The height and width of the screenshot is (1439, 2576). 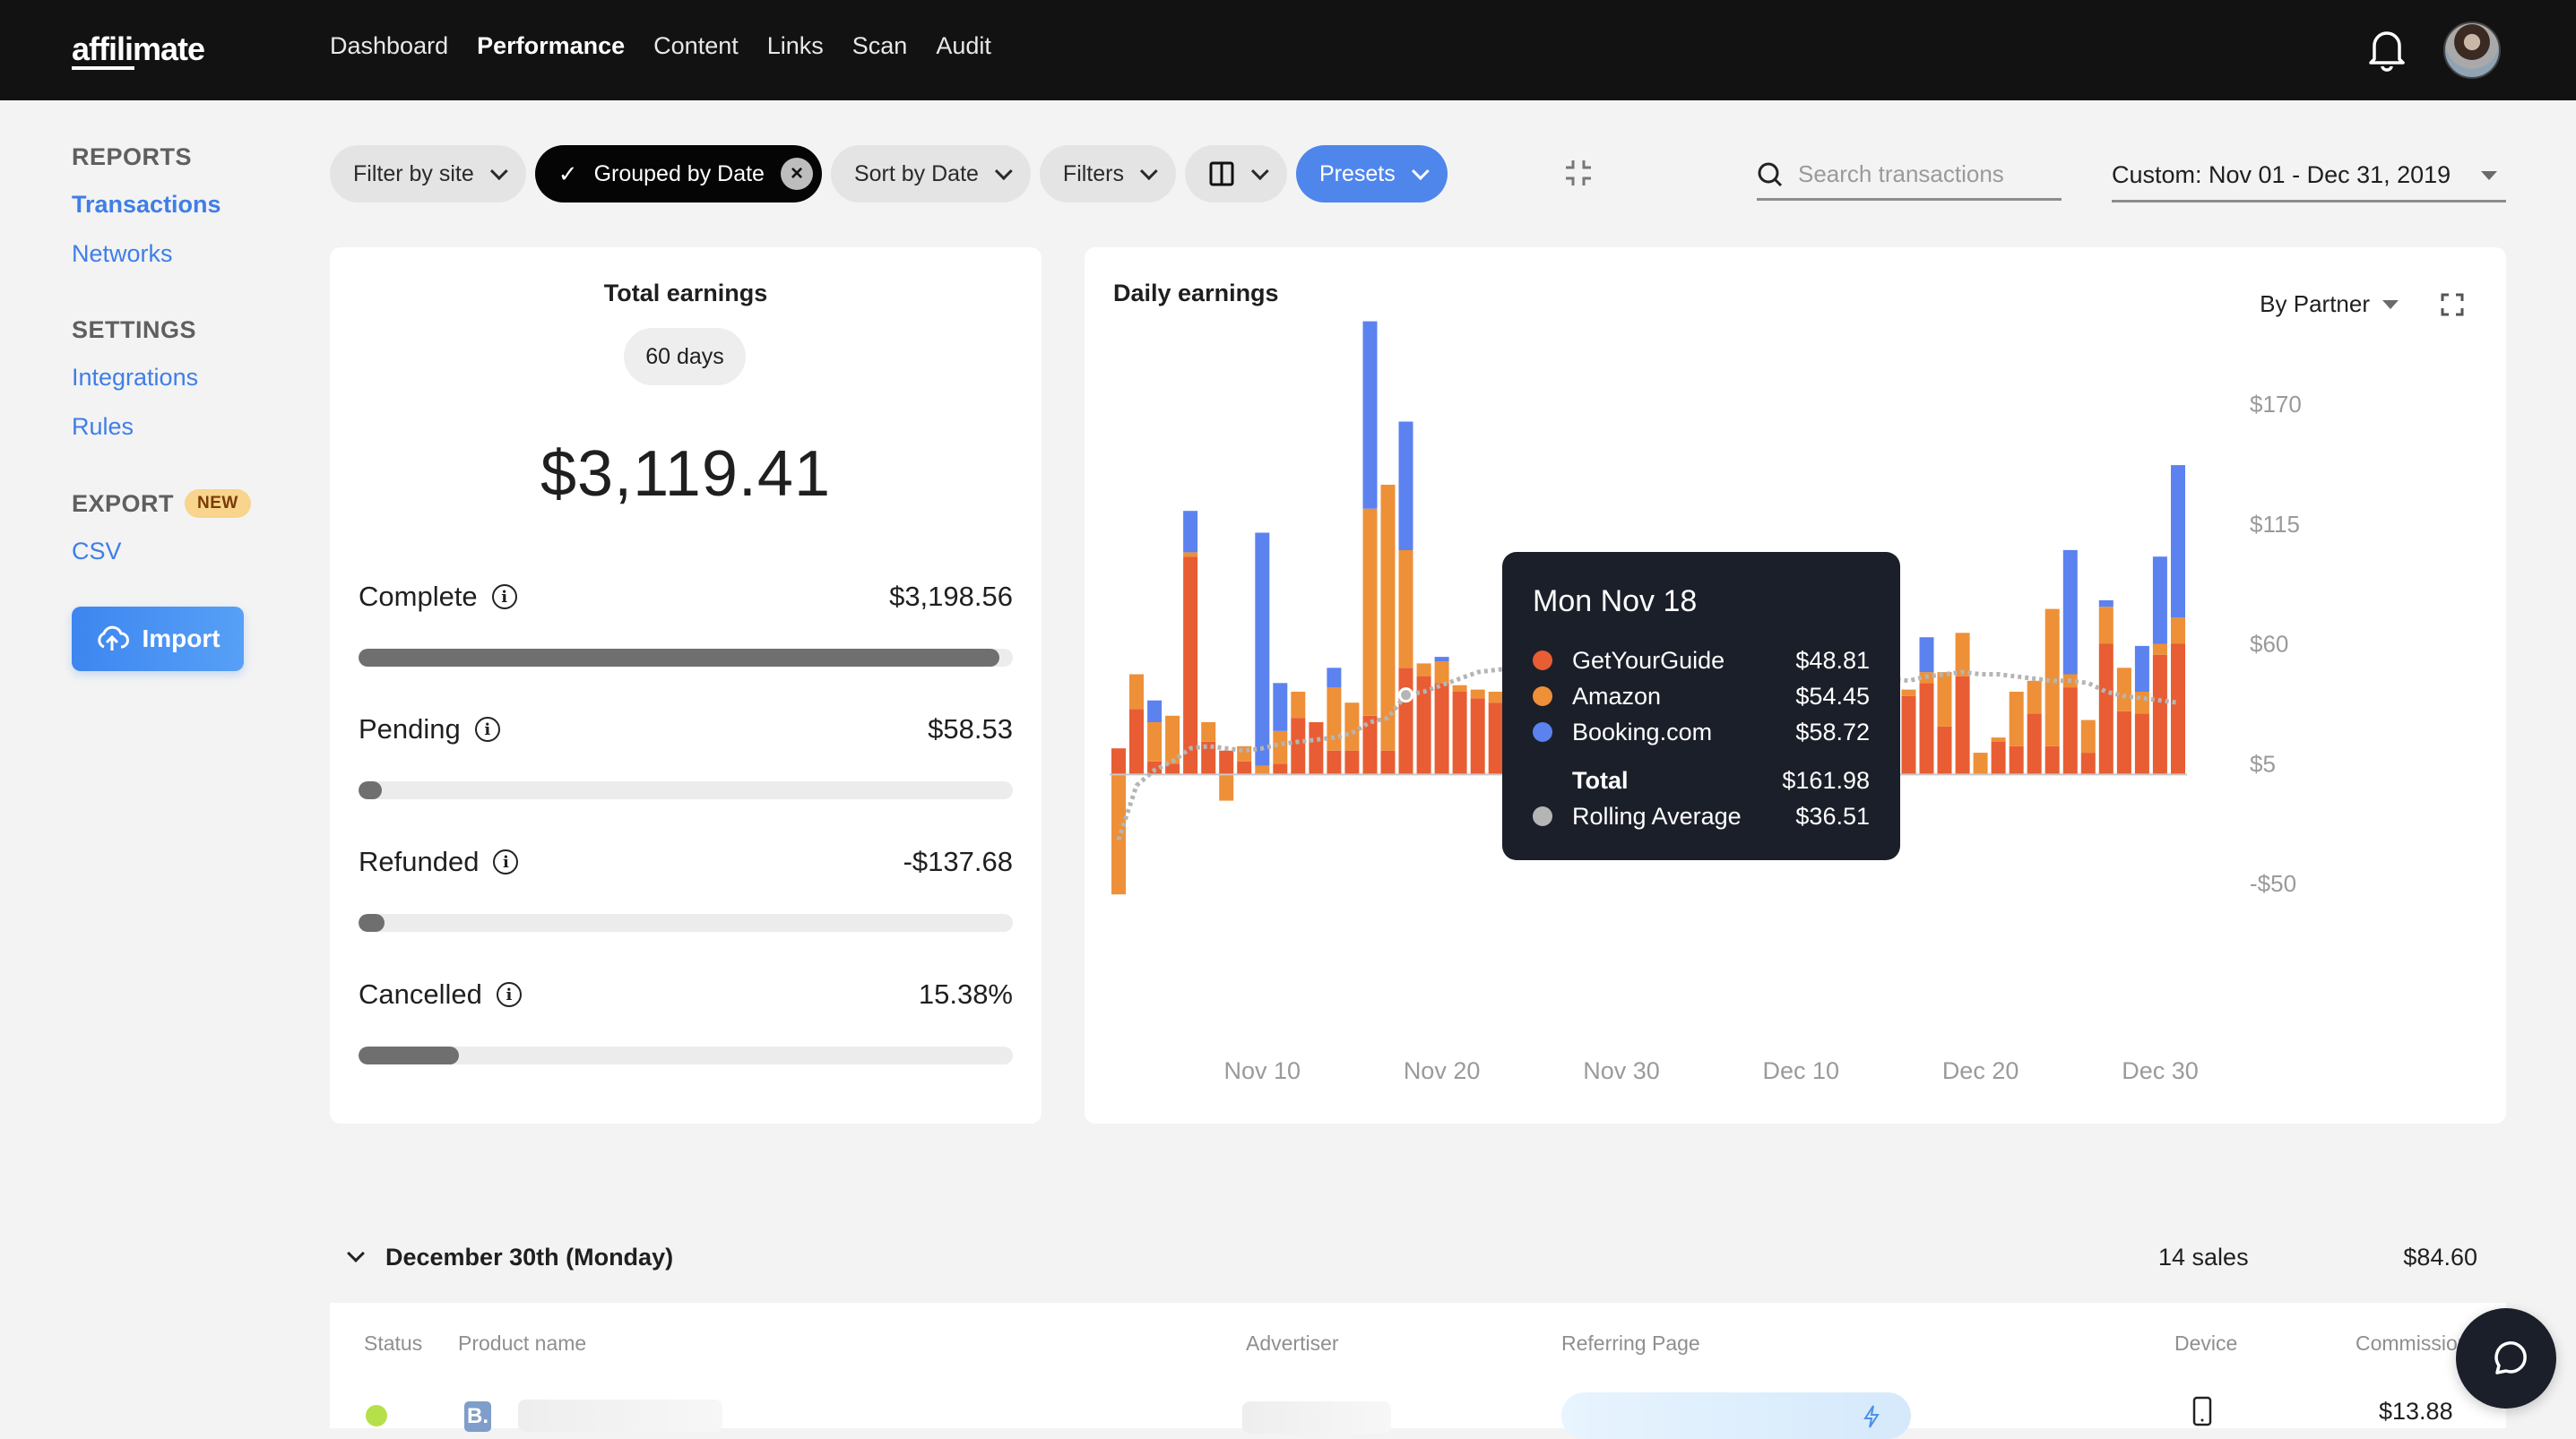 I want to click on product-name-redacted, so click(x=620, y=1416).